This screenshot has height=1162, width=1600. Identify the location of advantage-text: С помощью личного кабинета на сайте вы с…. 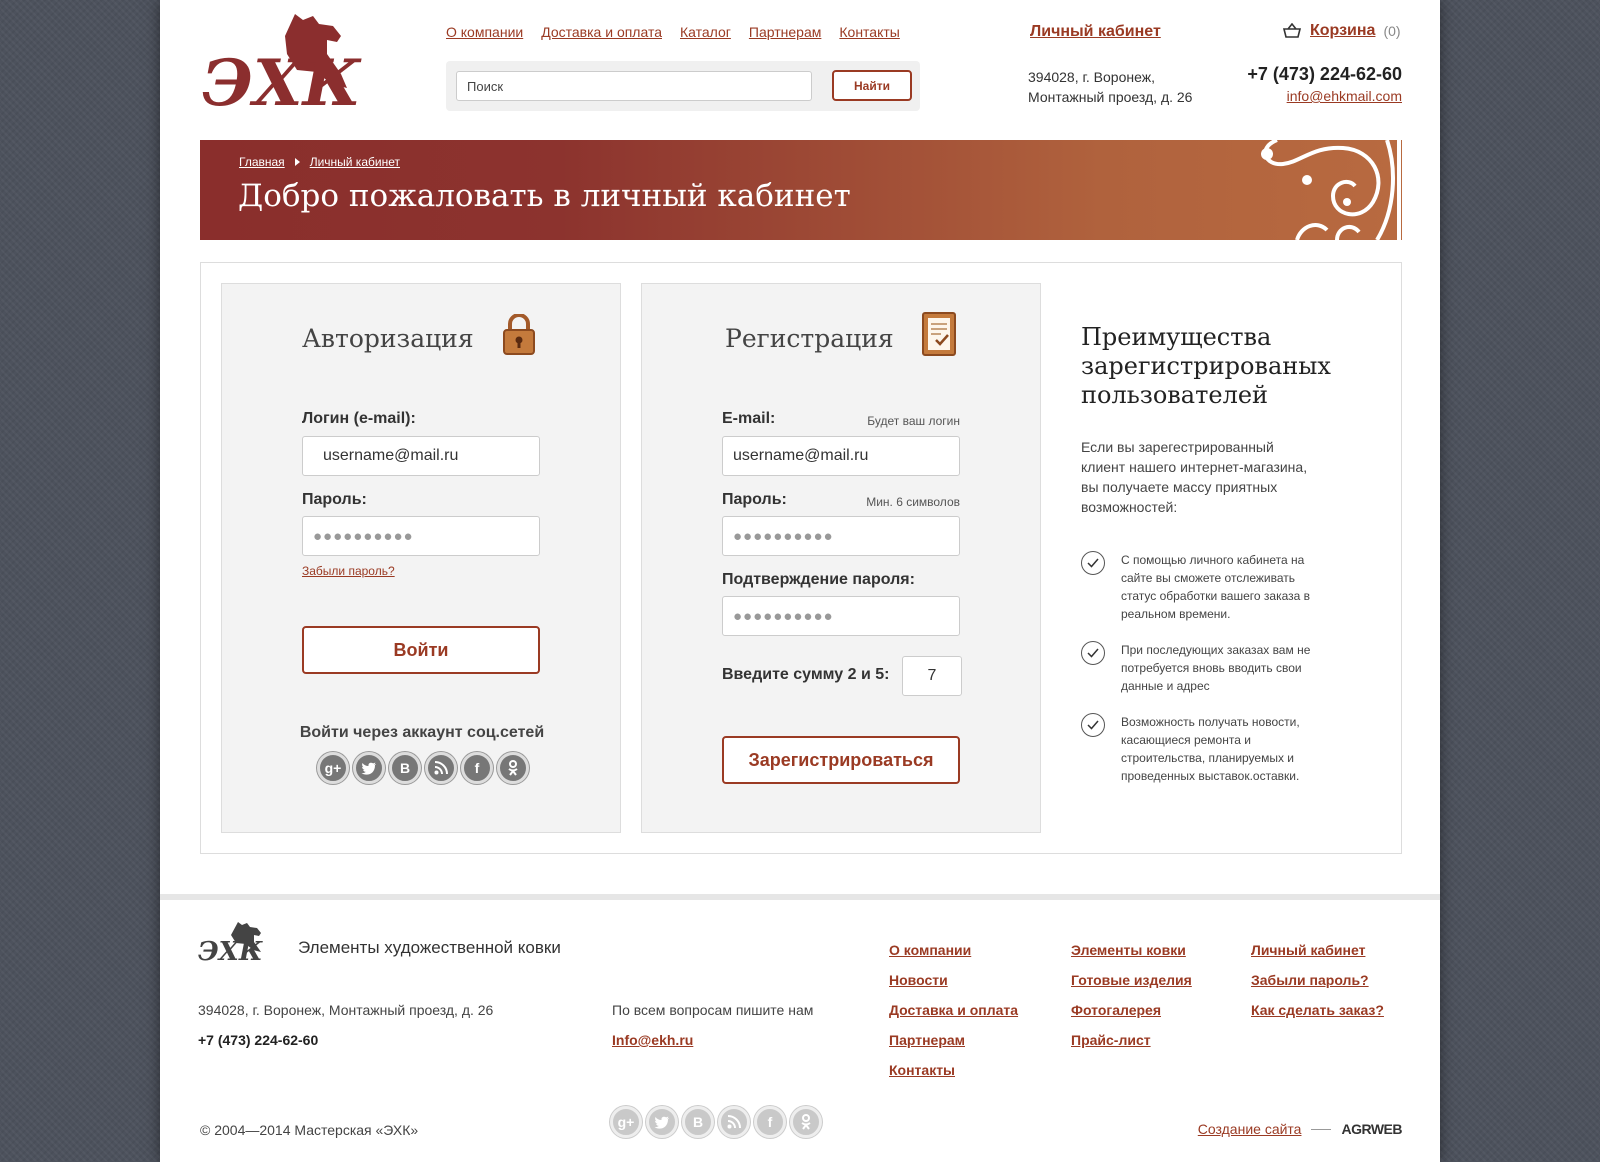
(1216, 587).